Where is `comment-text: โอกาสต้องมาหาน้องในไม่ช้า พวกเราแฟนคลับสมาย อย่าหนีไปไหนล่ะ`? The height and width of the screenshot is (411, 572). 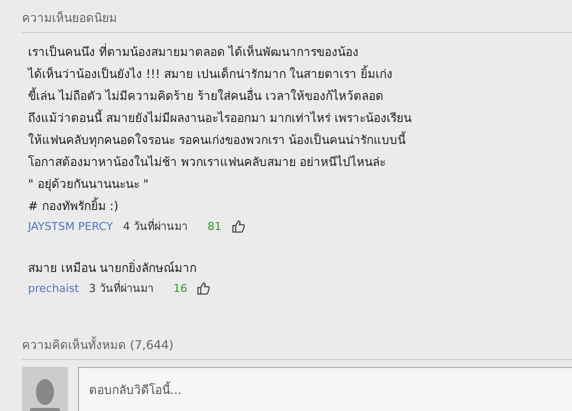 comment-text: โอกาสต้องมาหาน้องในไม่ช้า พวกเราแฟนคลับสมาย อย่าหนีไปไหนล่ะ is located at coordinates (207, 162).